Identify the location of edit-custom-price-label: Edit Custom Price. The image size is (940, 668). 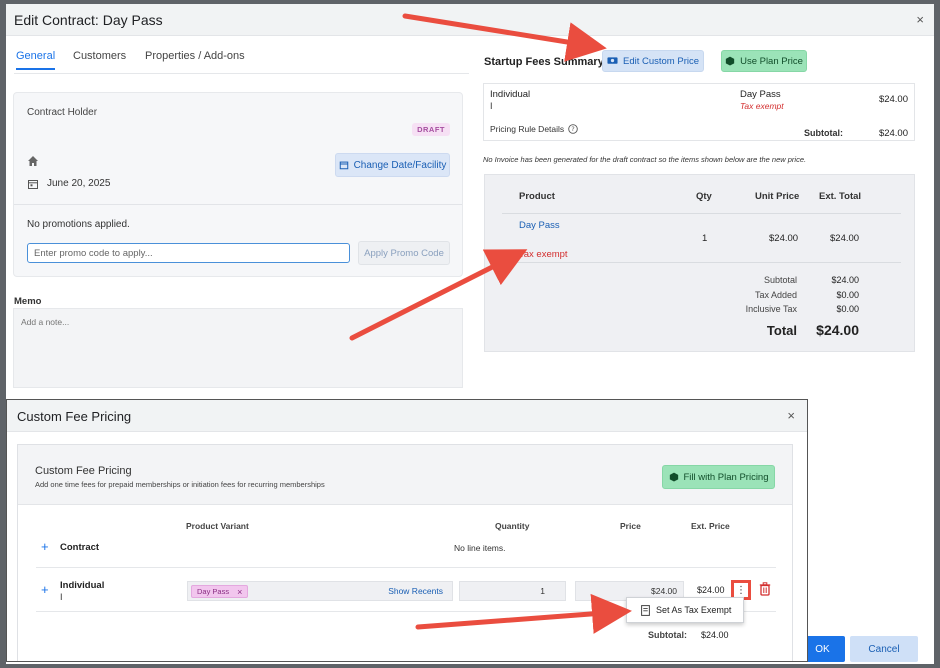
(661, 61).